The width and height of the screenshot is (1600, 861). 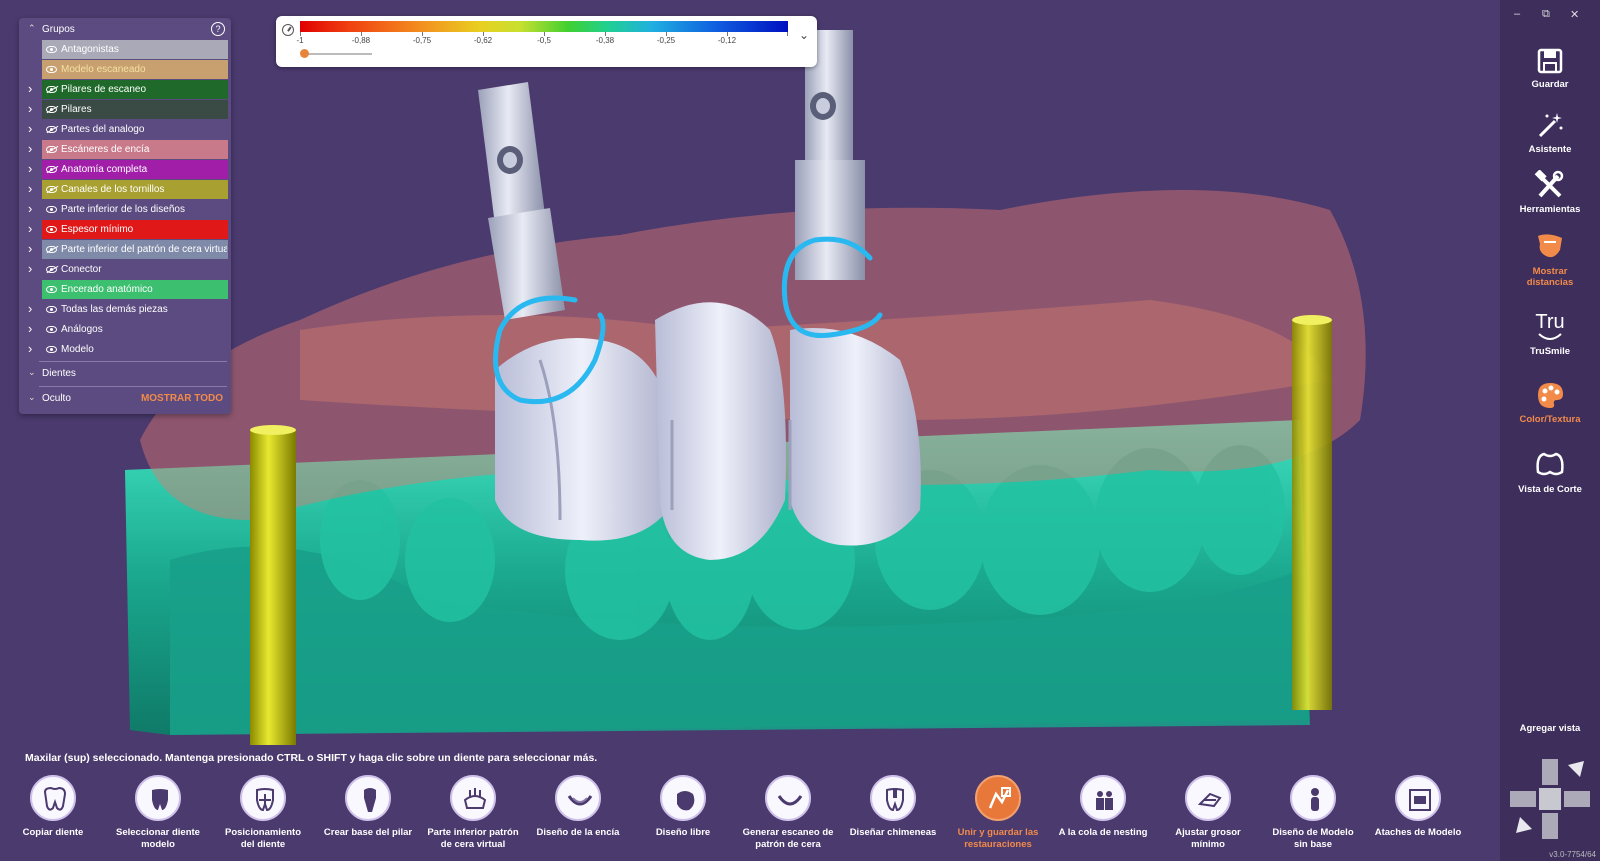 I want to click on toolbar-button-baseless-model: Diseño de Modelo sin base, so click(x=1313, y=817).